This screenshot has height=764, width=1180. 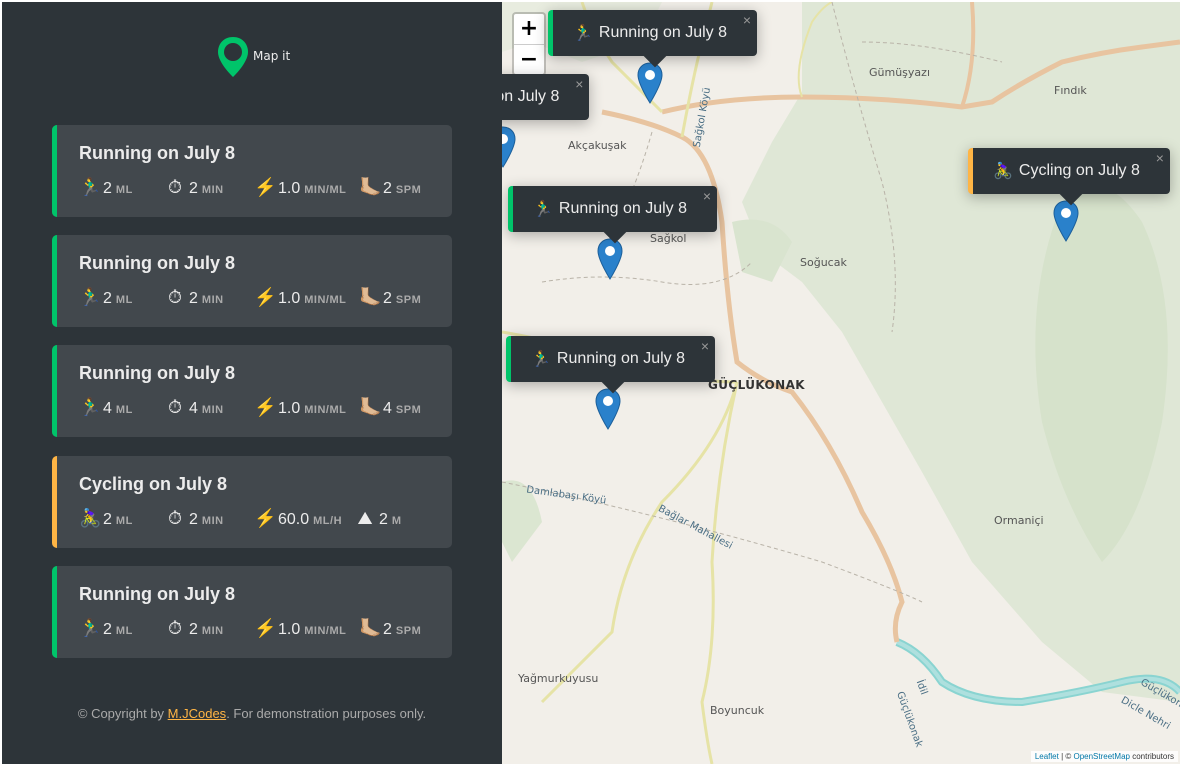 What do you see at coordinates (529, 29) in the screenshot?
I see `zoom-in-button: +` at bounding box center [529, 29].